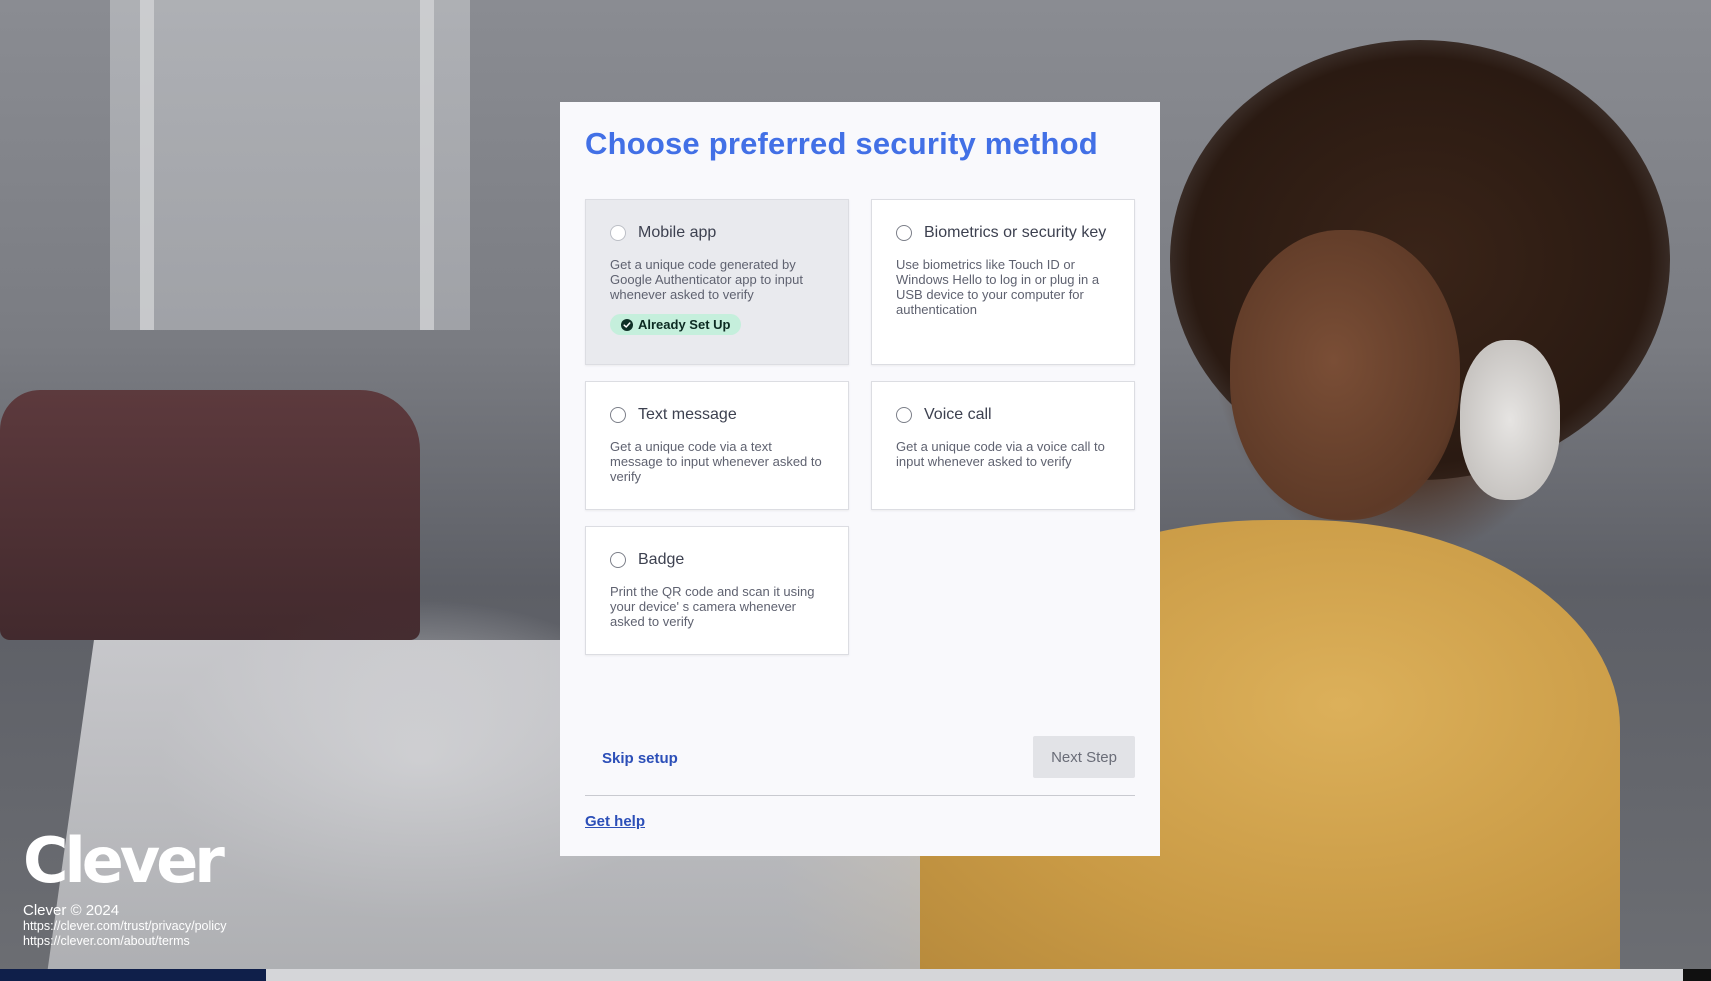 This screenshot has height=981, width=1711. I want to click on option-label: Text message, so click(687, 414).